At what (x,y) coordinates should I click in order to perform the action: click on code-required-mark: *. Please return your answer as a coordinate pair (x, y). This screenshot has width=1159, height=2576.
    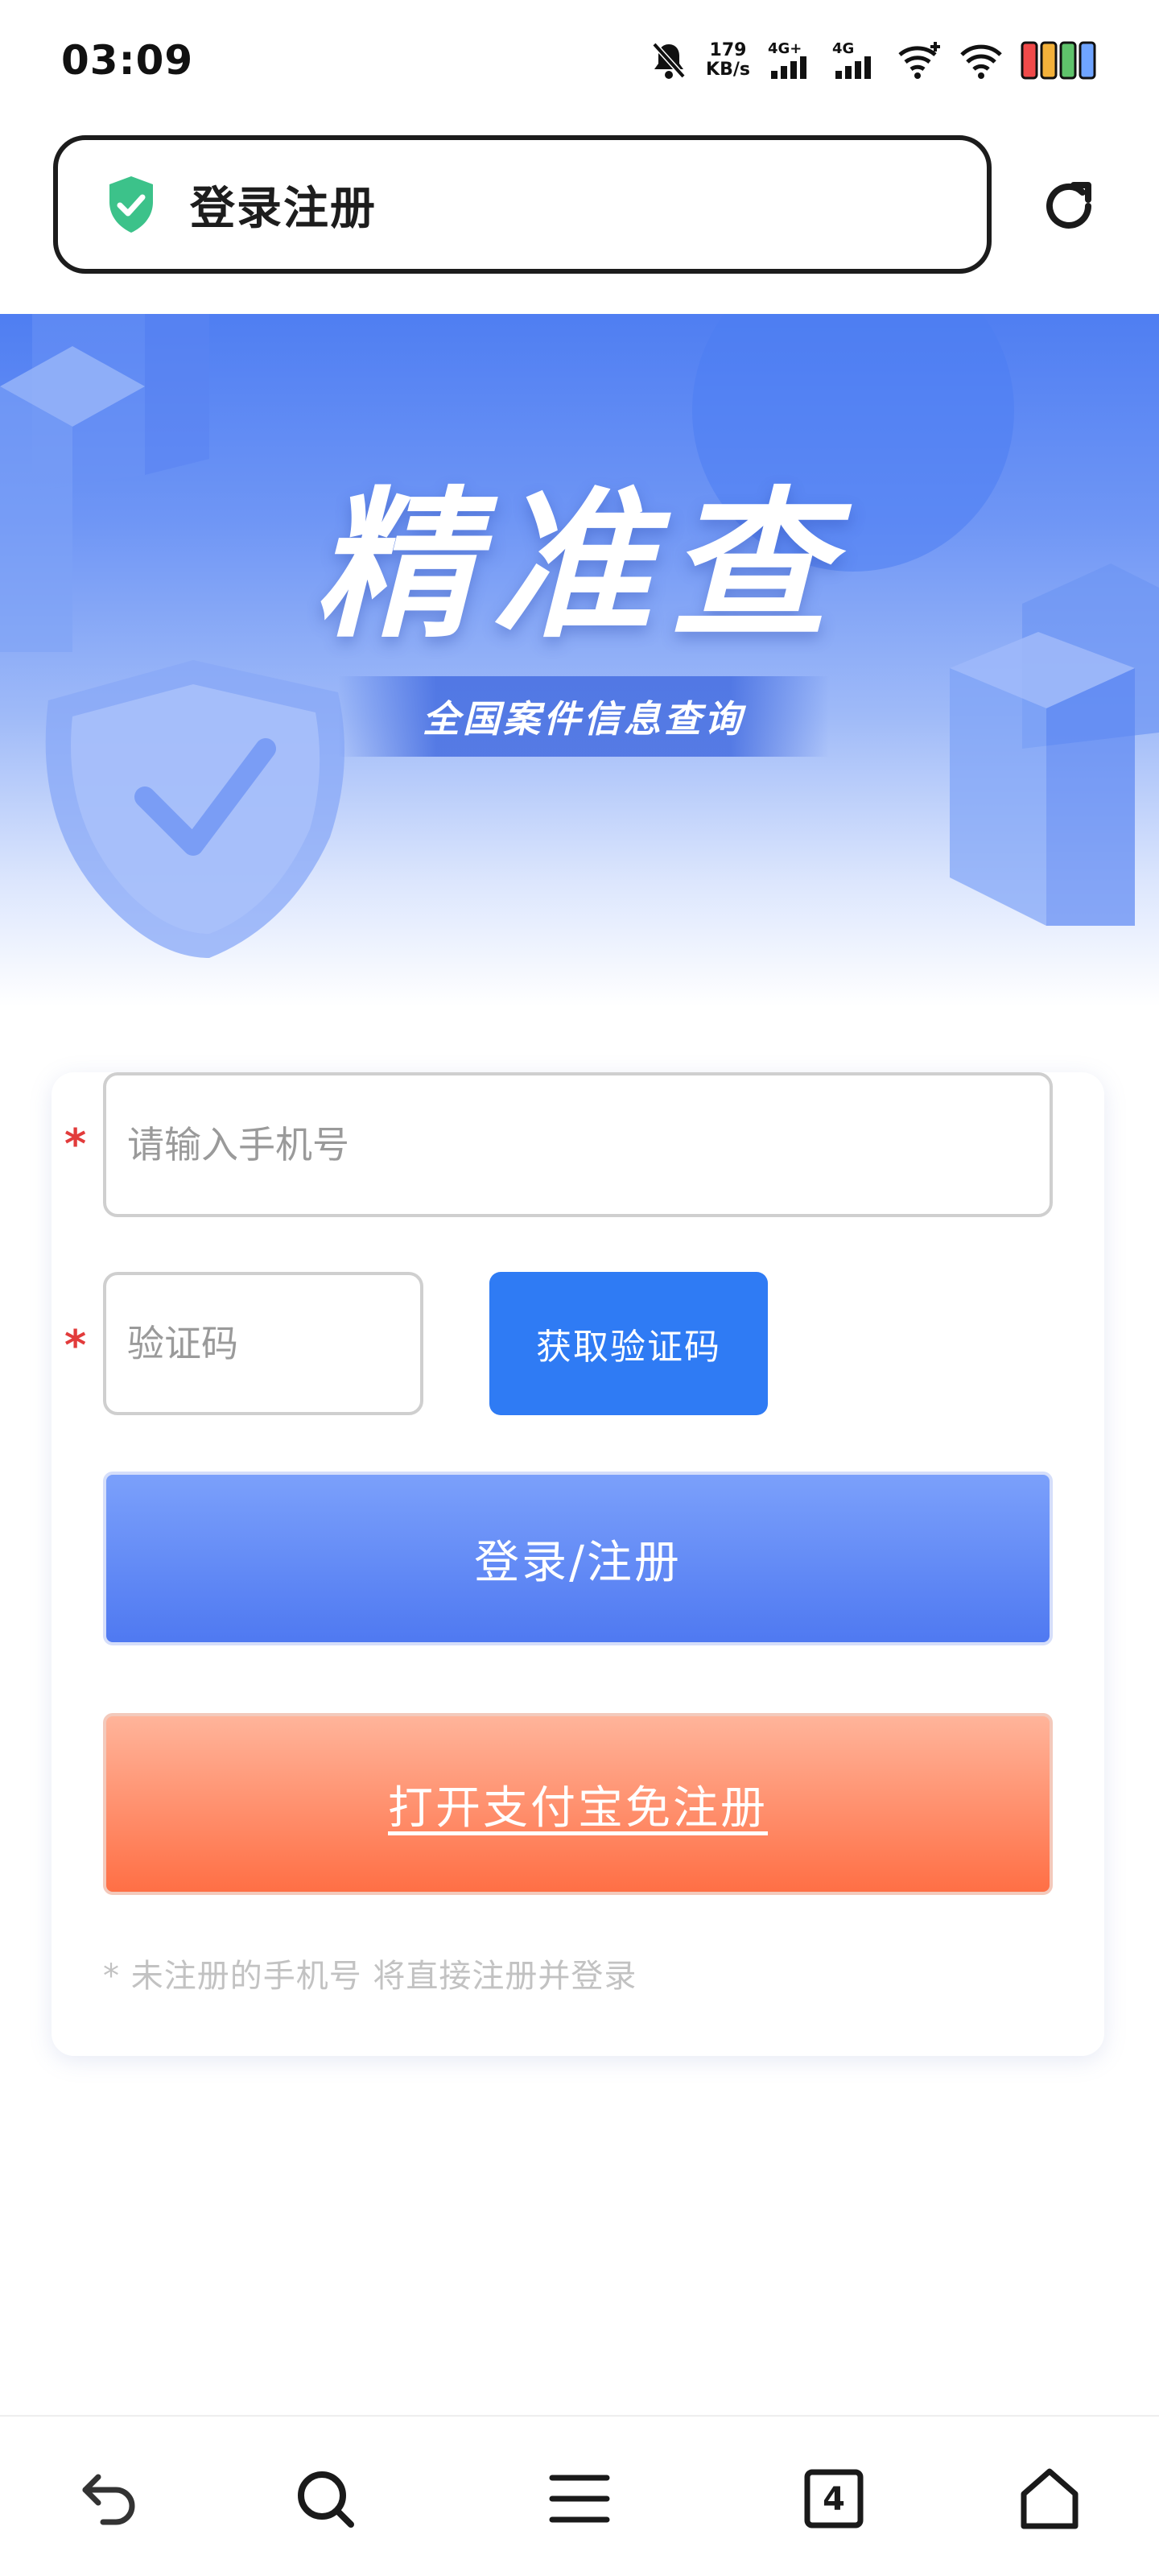
    Looking at the image, I should click on (75, 1346).